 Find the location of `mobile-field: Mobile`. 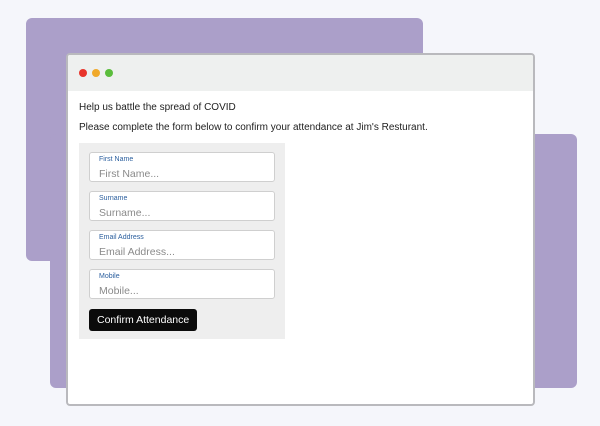

mobile-field: Mobile is located at coordinates (182, 284).